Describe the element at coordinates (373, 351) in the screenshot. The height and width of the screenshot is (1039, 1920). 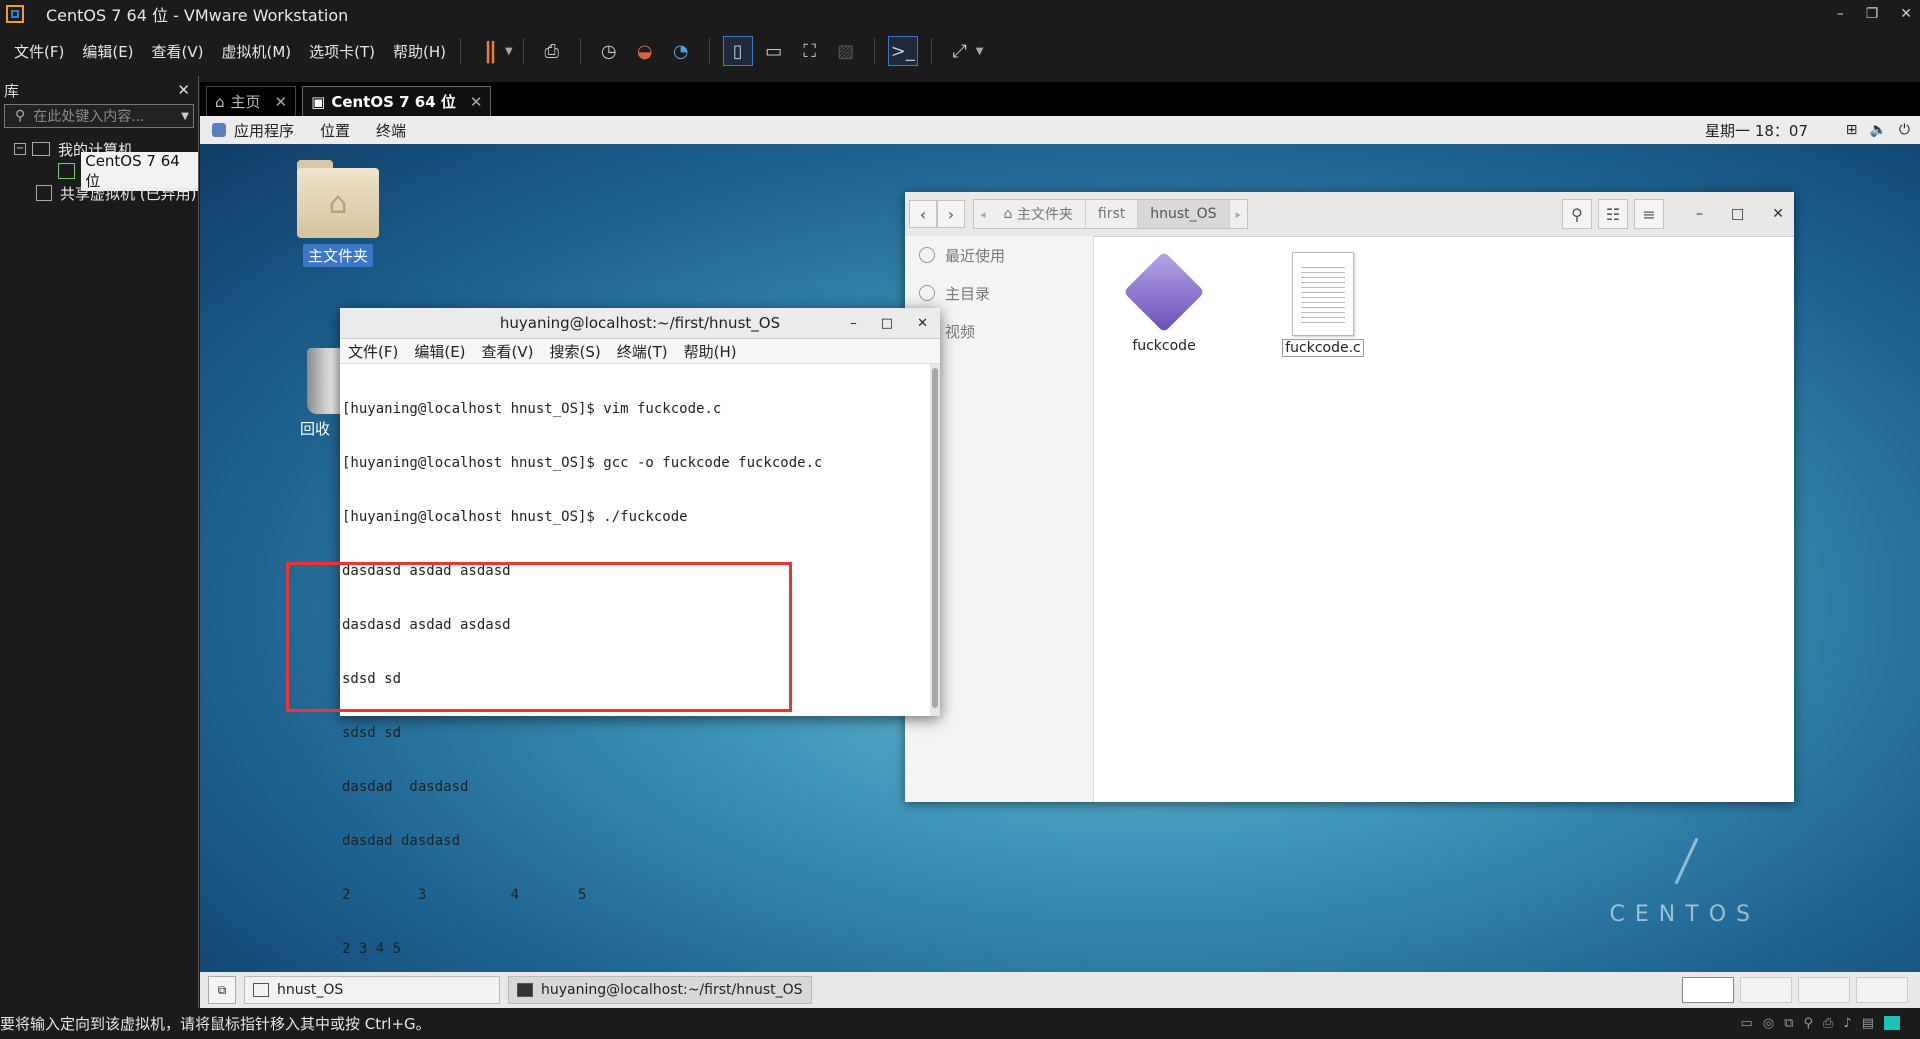
I see `terminal-menu-file: 文件(F)` at that location.